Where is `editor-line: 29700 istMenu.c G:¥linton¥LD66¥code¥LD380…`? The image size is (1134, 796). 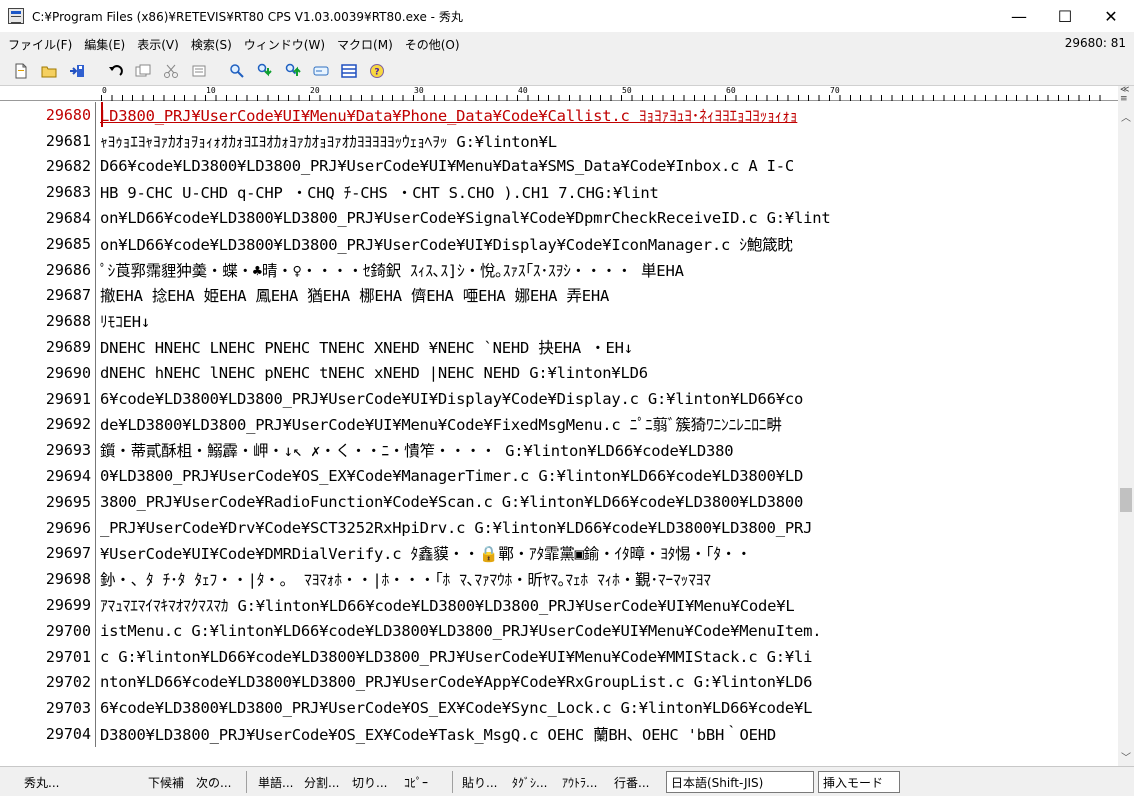 editor-line: 29700 istMenu.c G:¥linton¥LD66¥code¥LD380… is located at coordinates (559, 630).